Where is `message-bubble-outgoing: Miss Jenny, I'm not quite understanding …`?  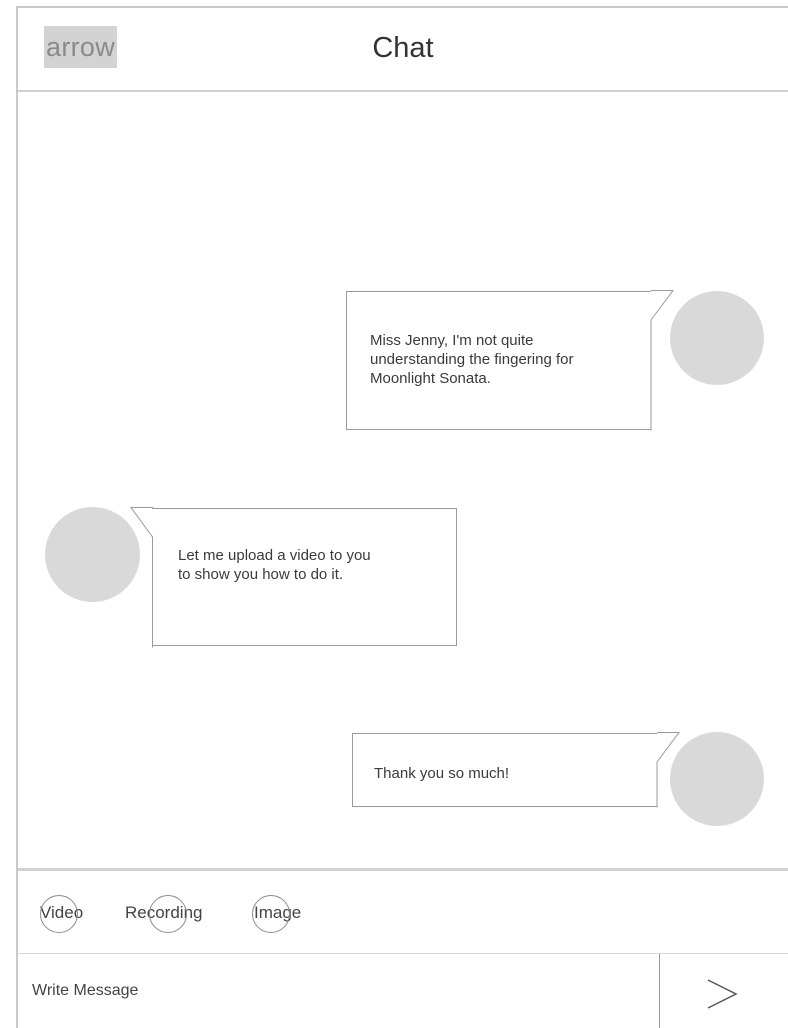
message-bubble-outgoing: Miss Jenny, I'm not quite understanding … is located at coordinates (498, 360).